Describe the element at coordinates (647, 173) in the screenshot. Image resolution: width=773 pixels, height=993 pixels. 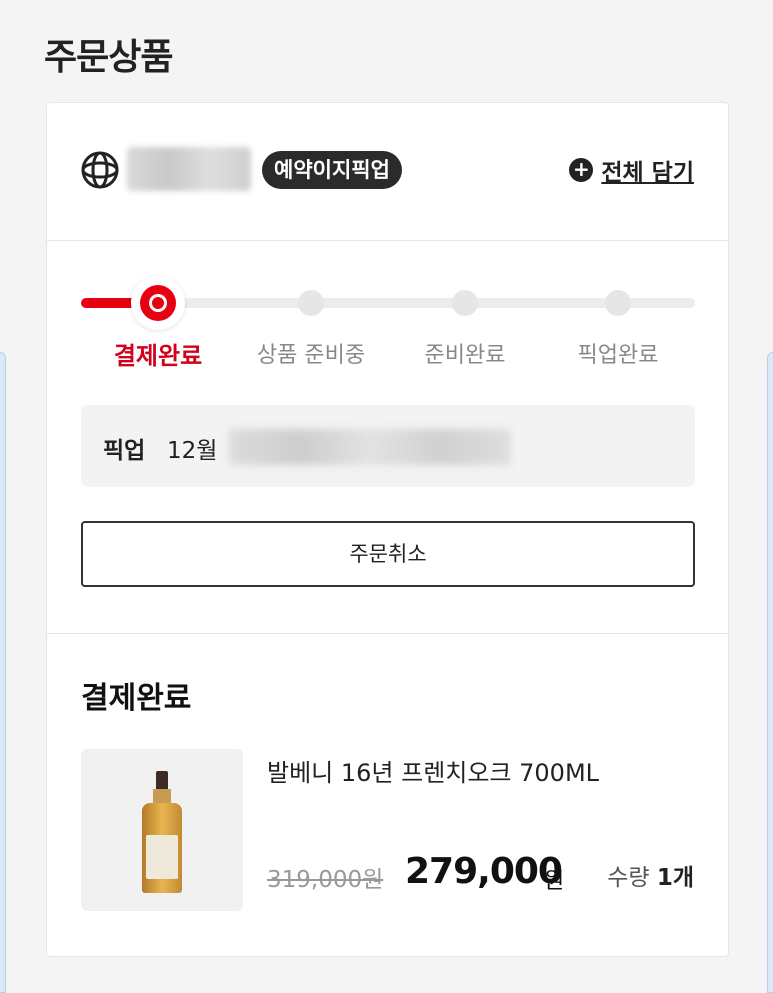
I see `add-all-label: 전체 담기` at that location.